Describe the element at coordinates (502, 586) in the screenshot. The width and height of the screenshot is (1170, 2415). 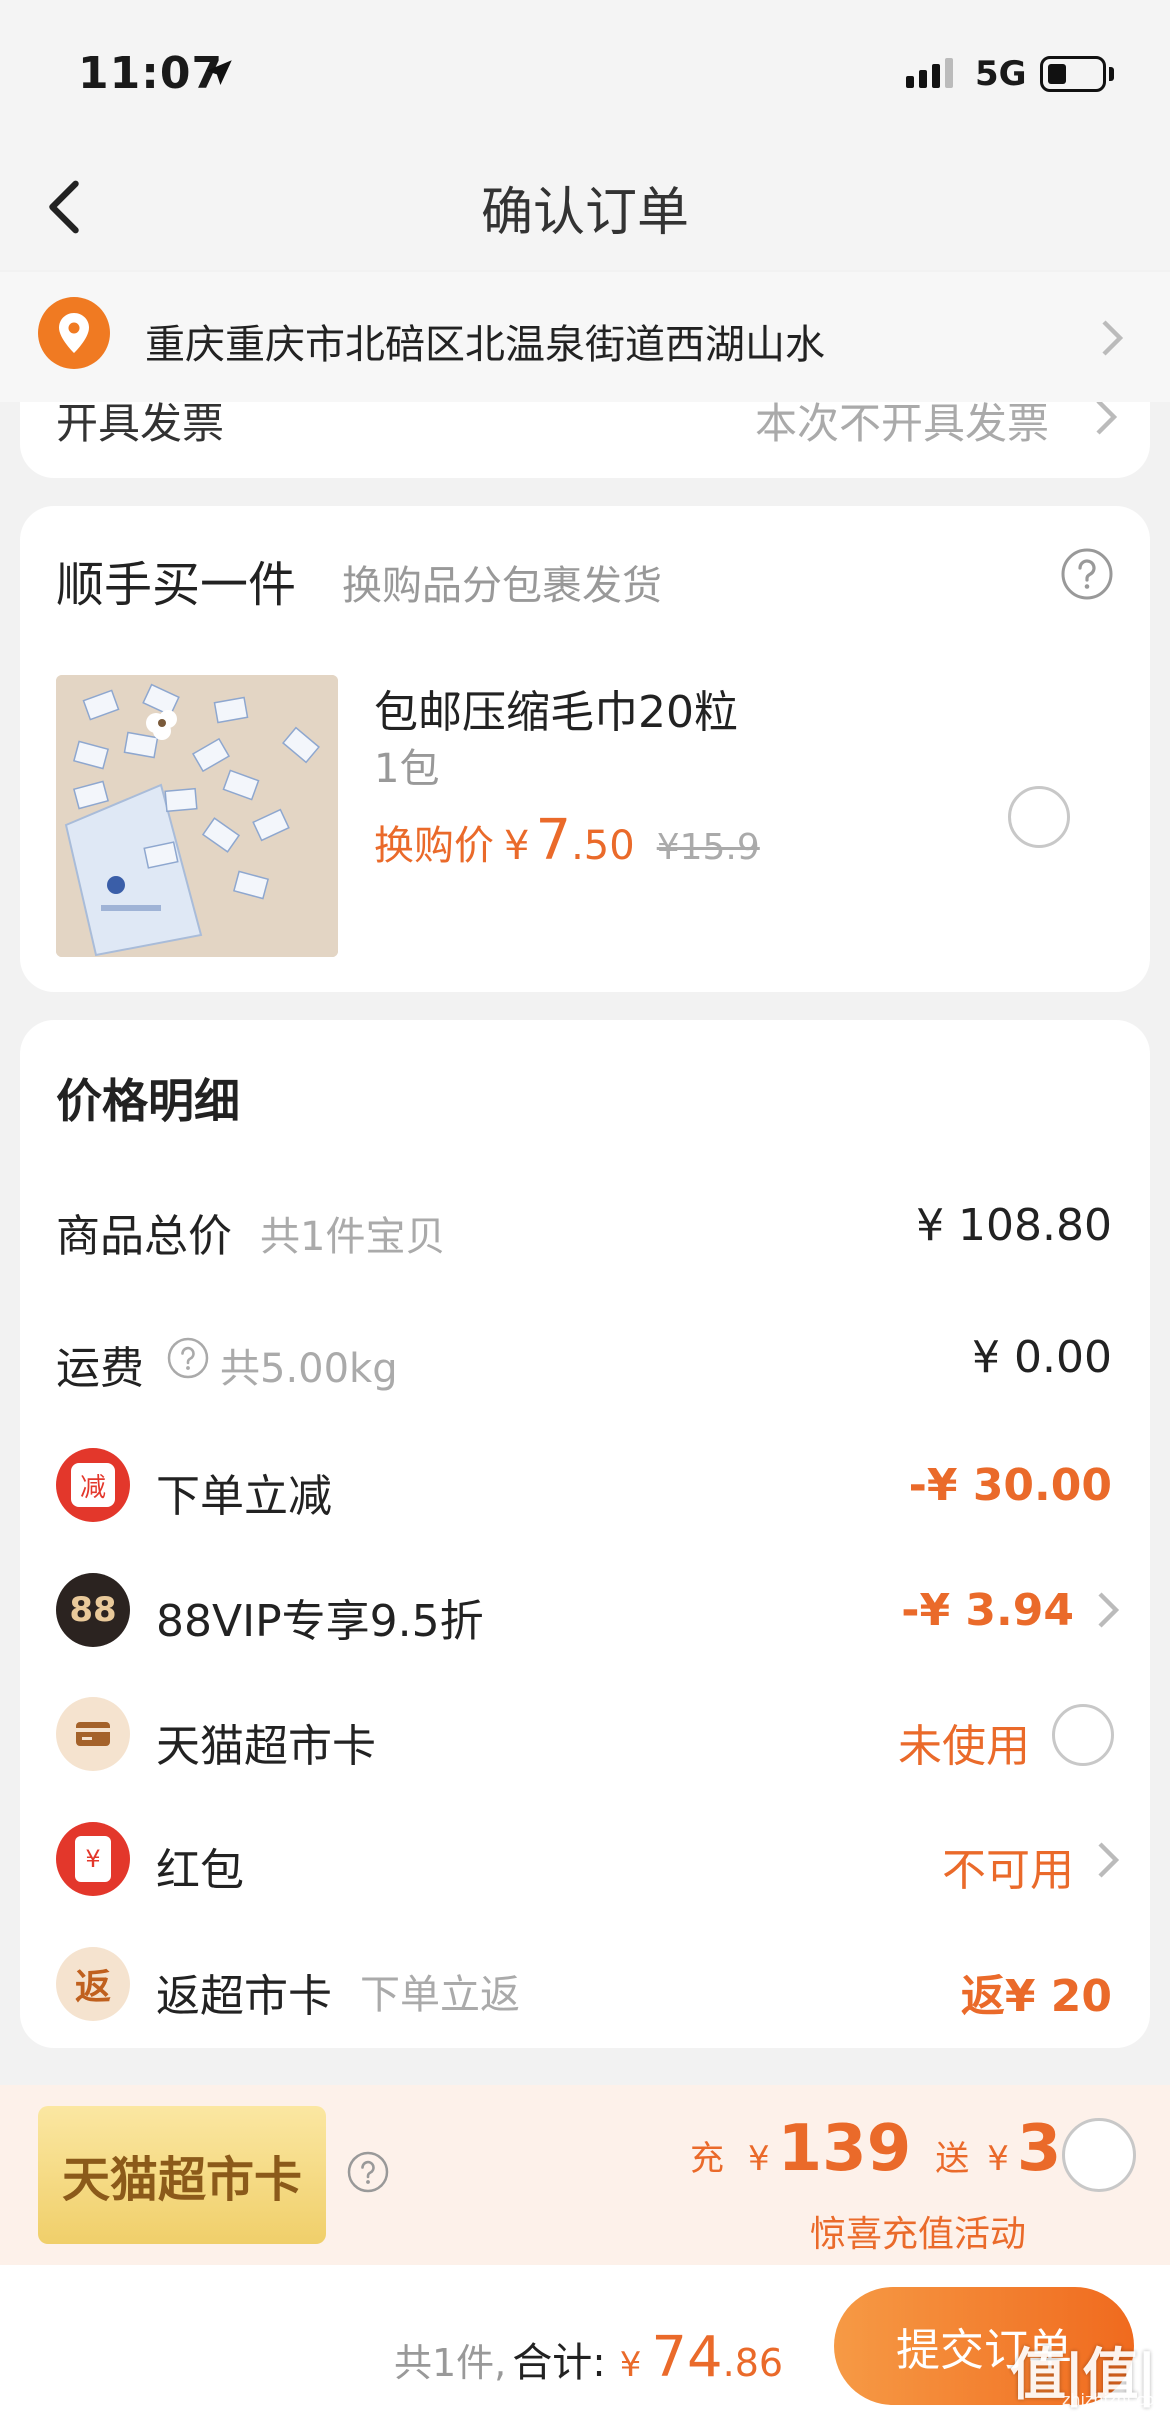
I see `addon-subtitle: 换购品分包裹发货` at that location.